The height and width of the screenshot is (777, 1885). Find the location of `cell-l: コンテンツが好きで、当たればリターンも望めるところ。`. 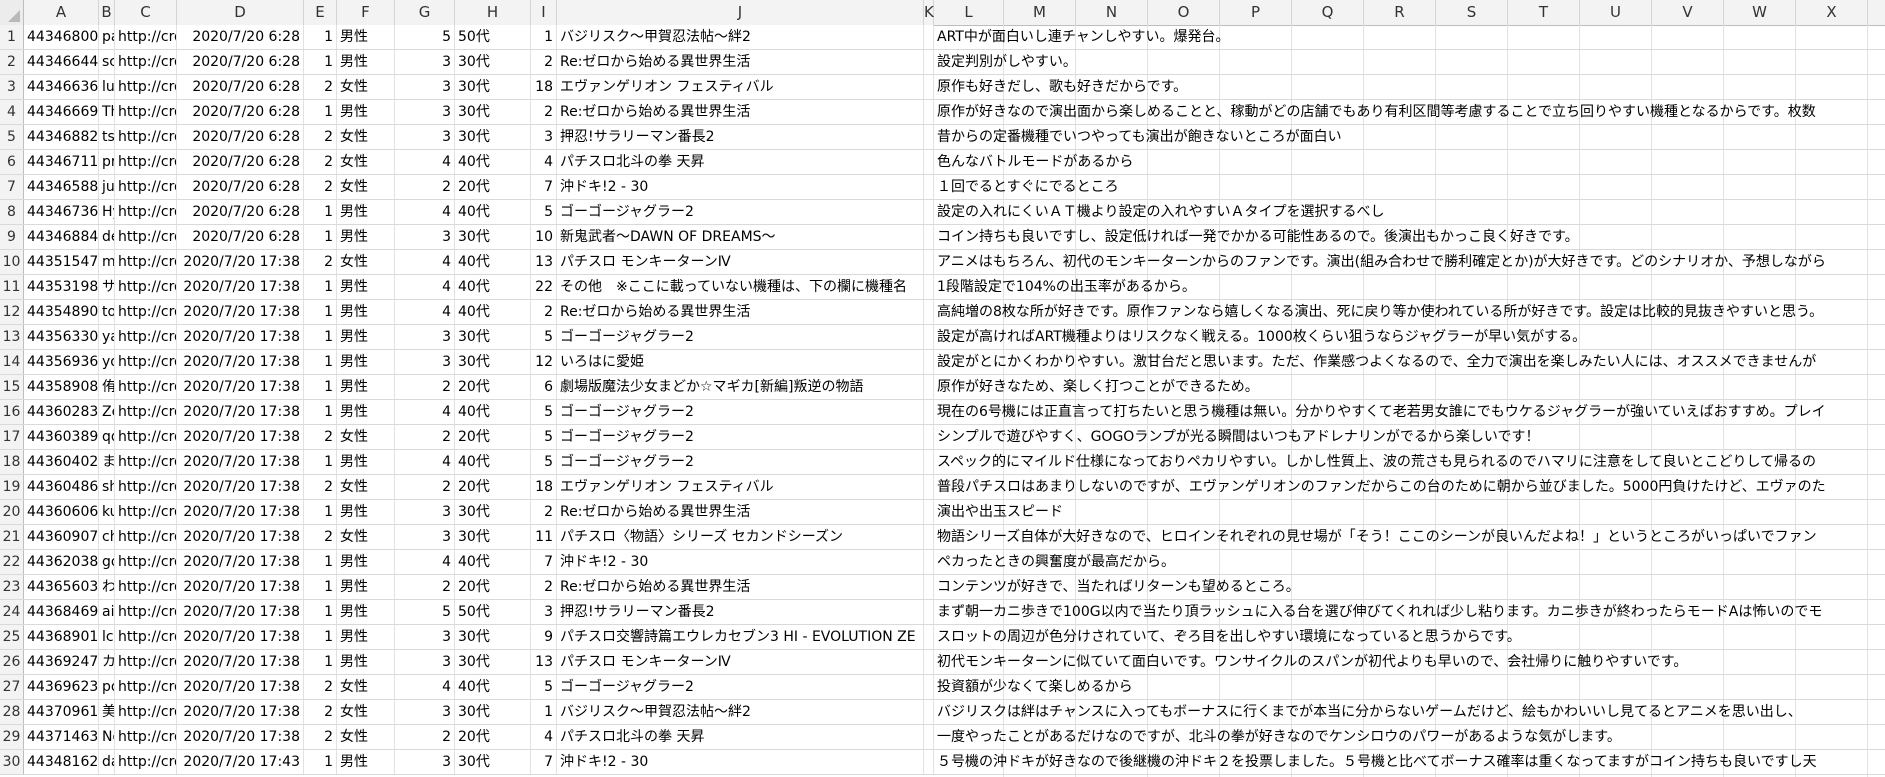

cell-l: コンテンツが好きで、当たればリターンも望めるところ。 is located at coordinates (1409, 587).